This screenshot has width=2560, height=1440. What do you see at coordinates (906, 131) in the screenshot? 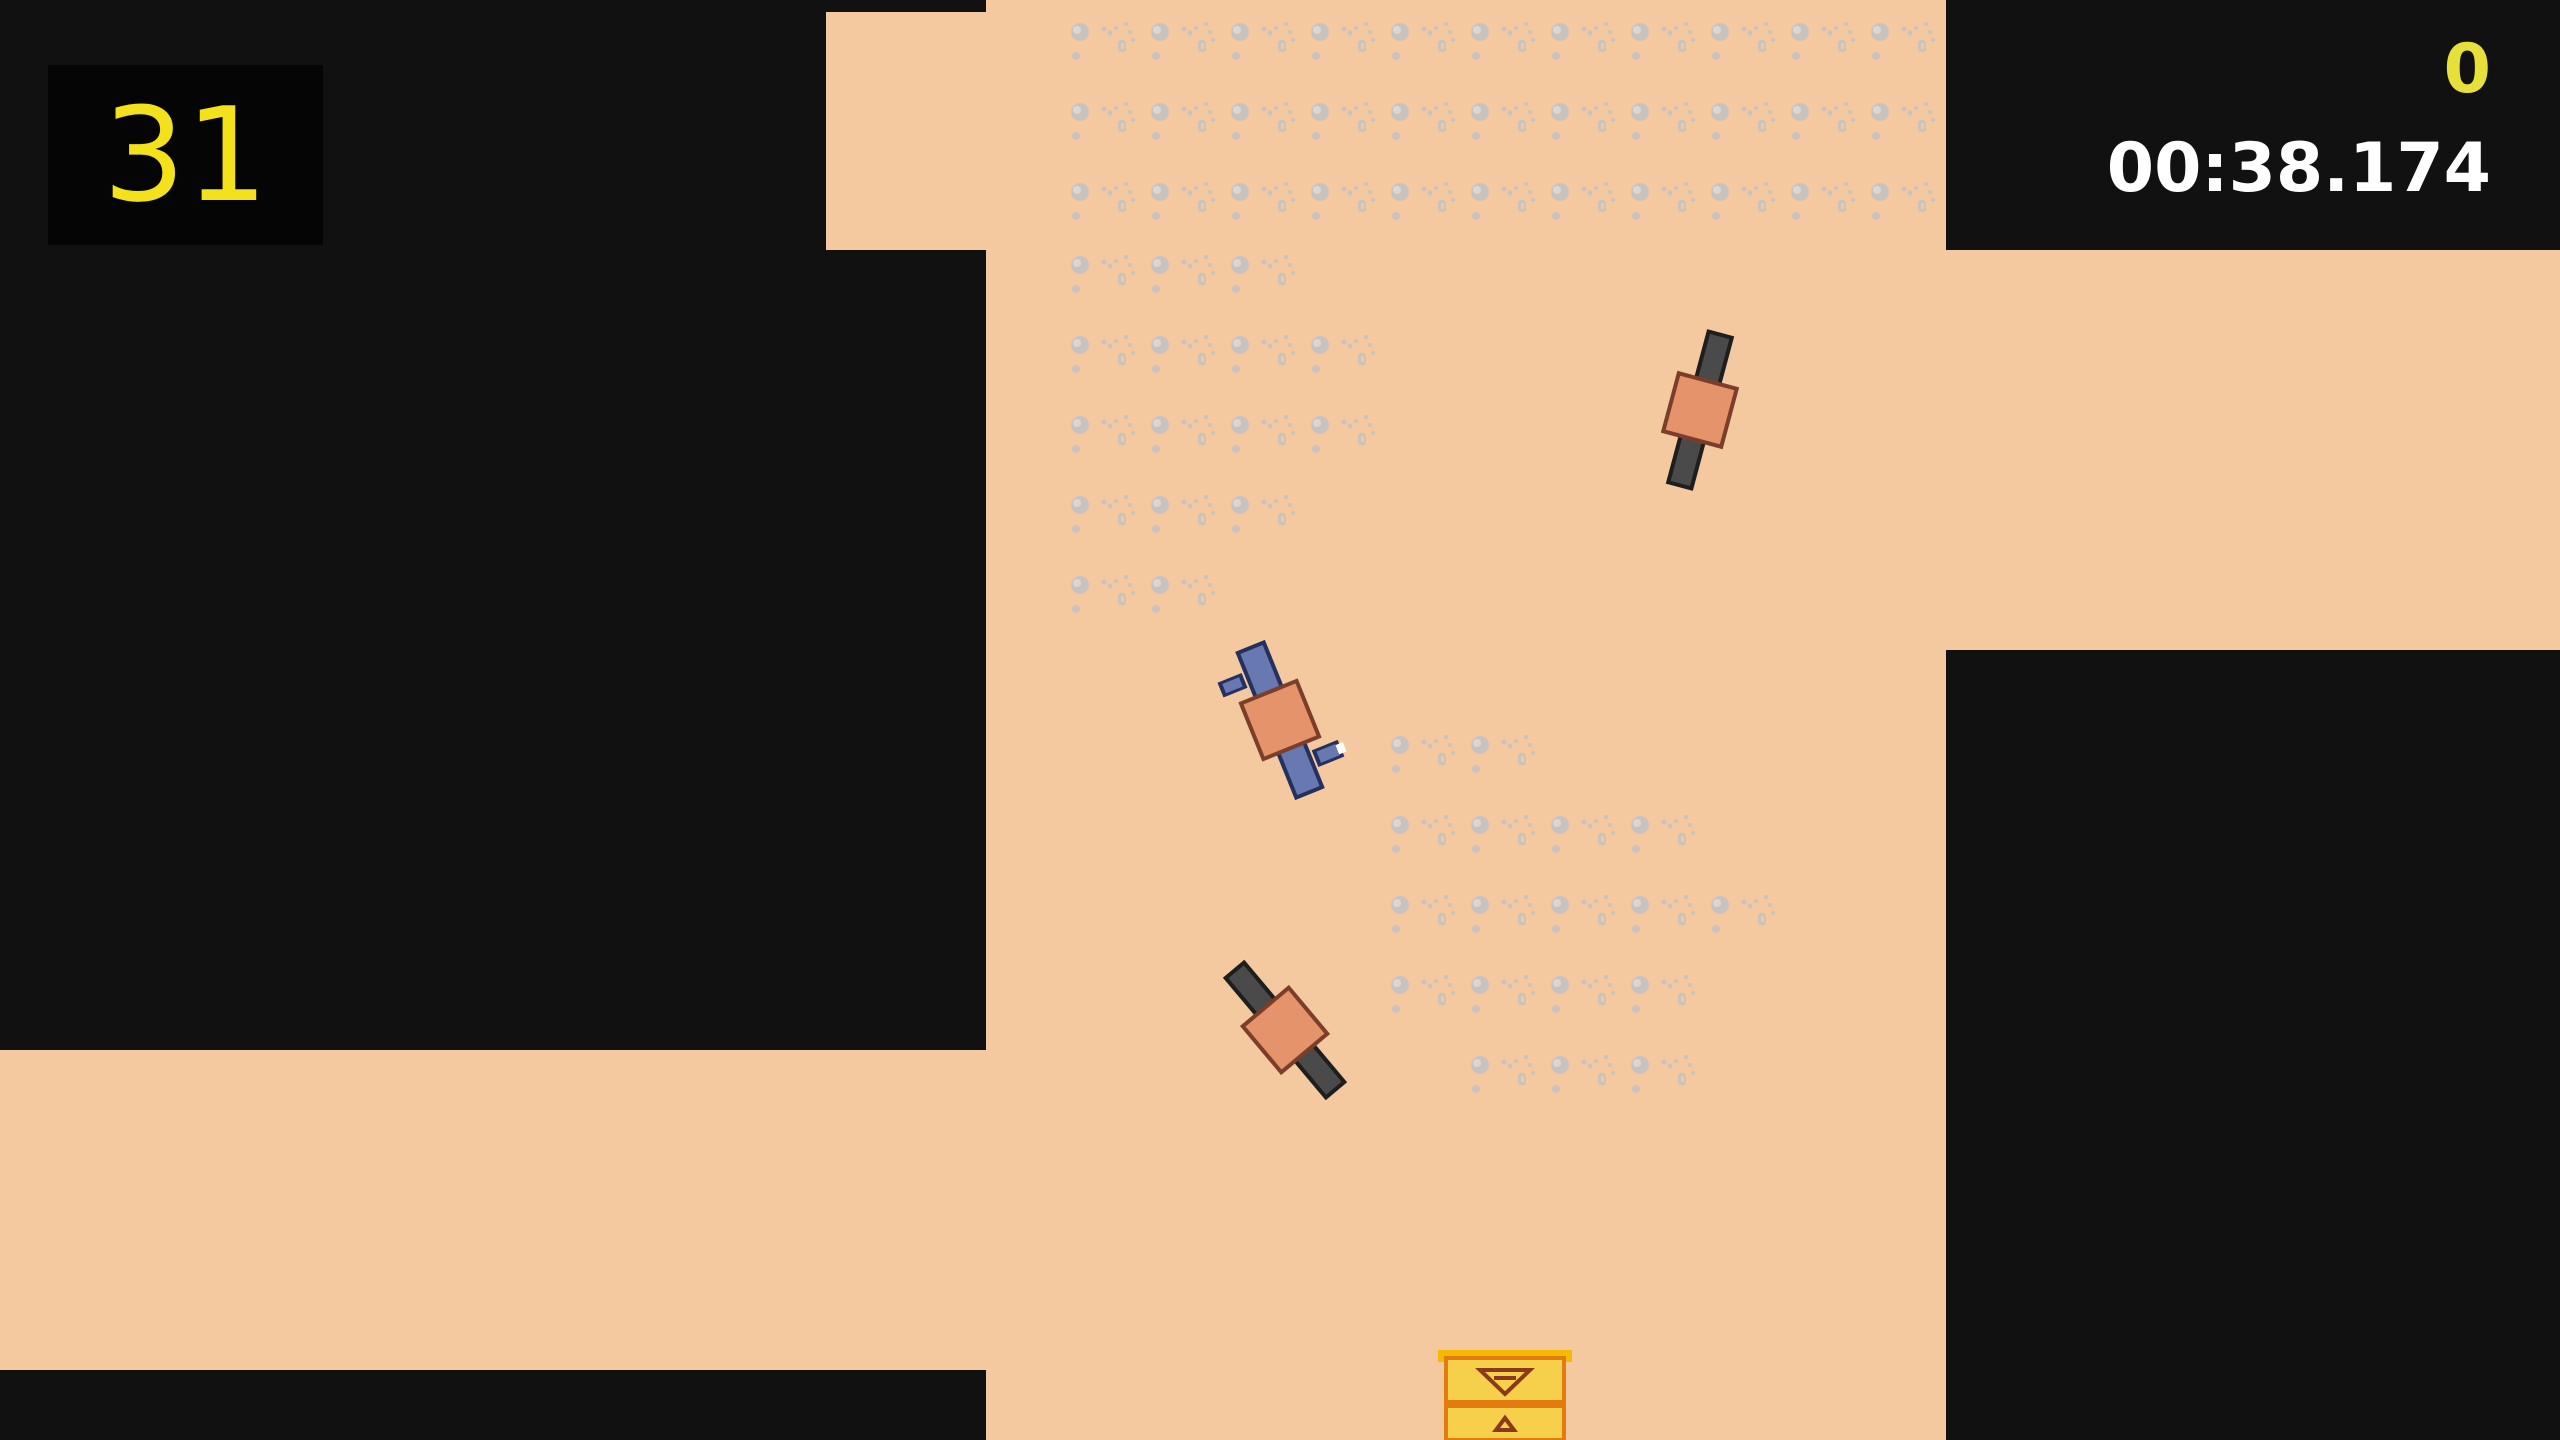
I see `track-top-left-notch` at bounding box center [906, 131].